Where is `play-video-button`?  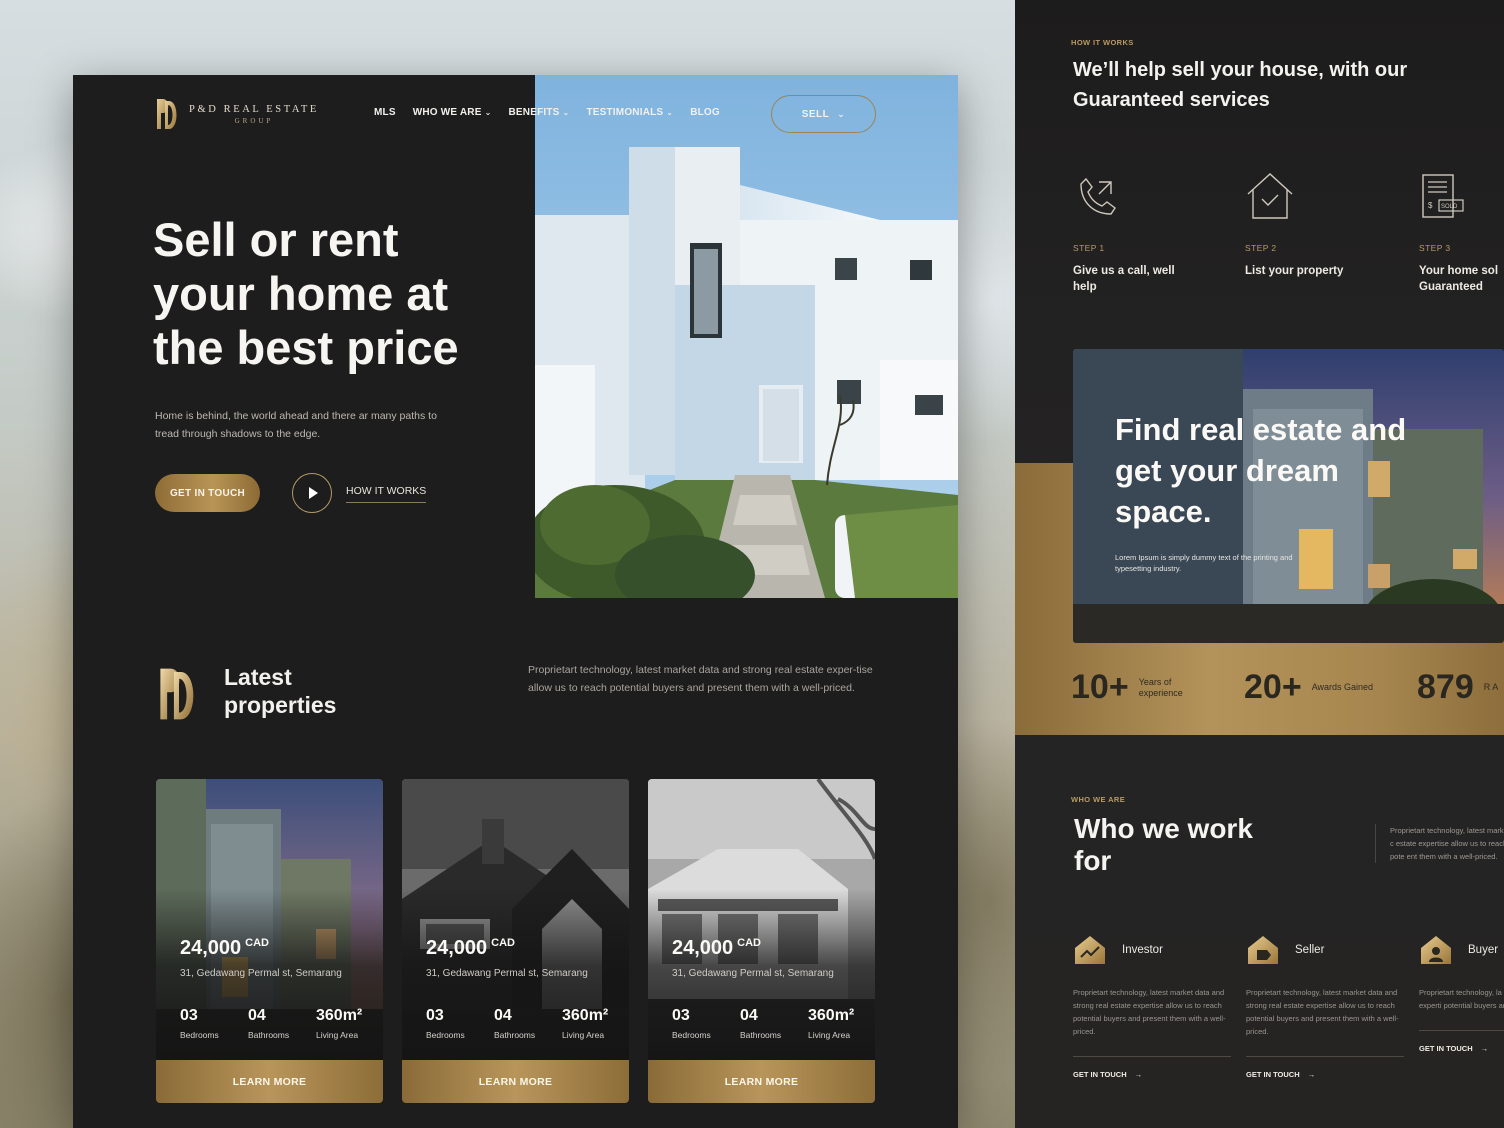 play-video-button is located at coordinates (312, 493).